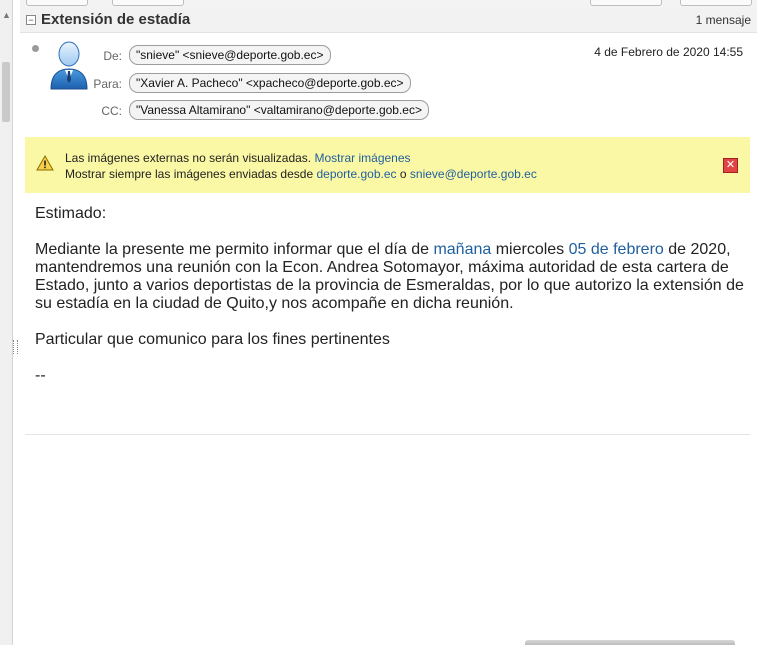 The height and width of the screenshot is (645, 757). What do you see at coordinates (116, 19) in the screenshot?
I see `thread-subject: Extensión de estadía` at bounding box center [116, 19].